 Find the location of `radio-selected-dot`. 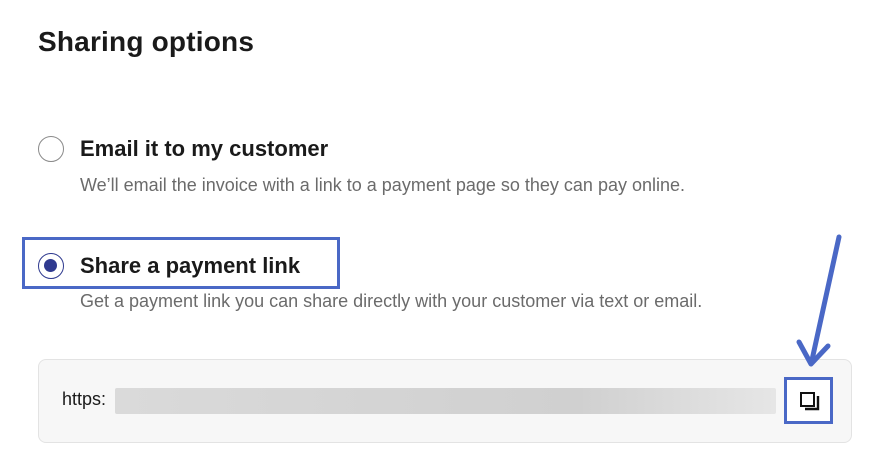

radio-selected-dot is located at coordinates (50, 265).